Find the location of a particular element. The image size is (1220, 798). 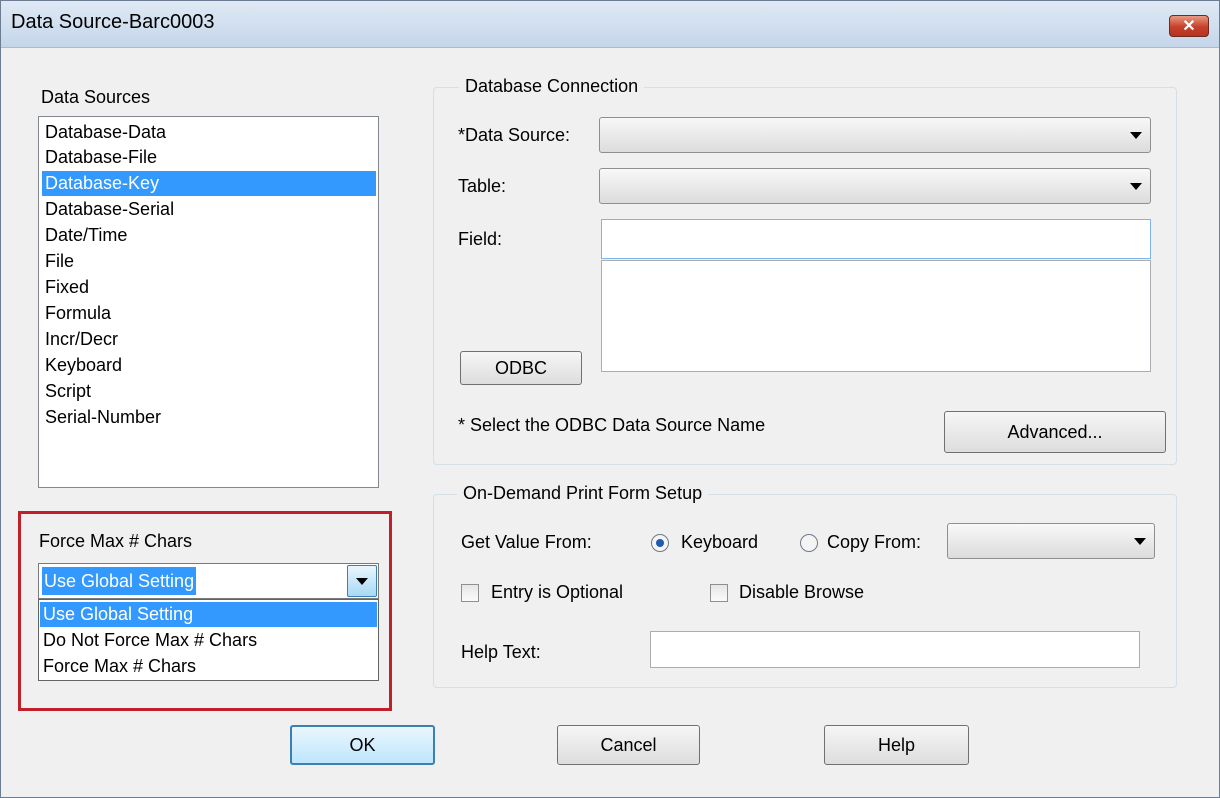

field-input is located at coordinates (876, 239).